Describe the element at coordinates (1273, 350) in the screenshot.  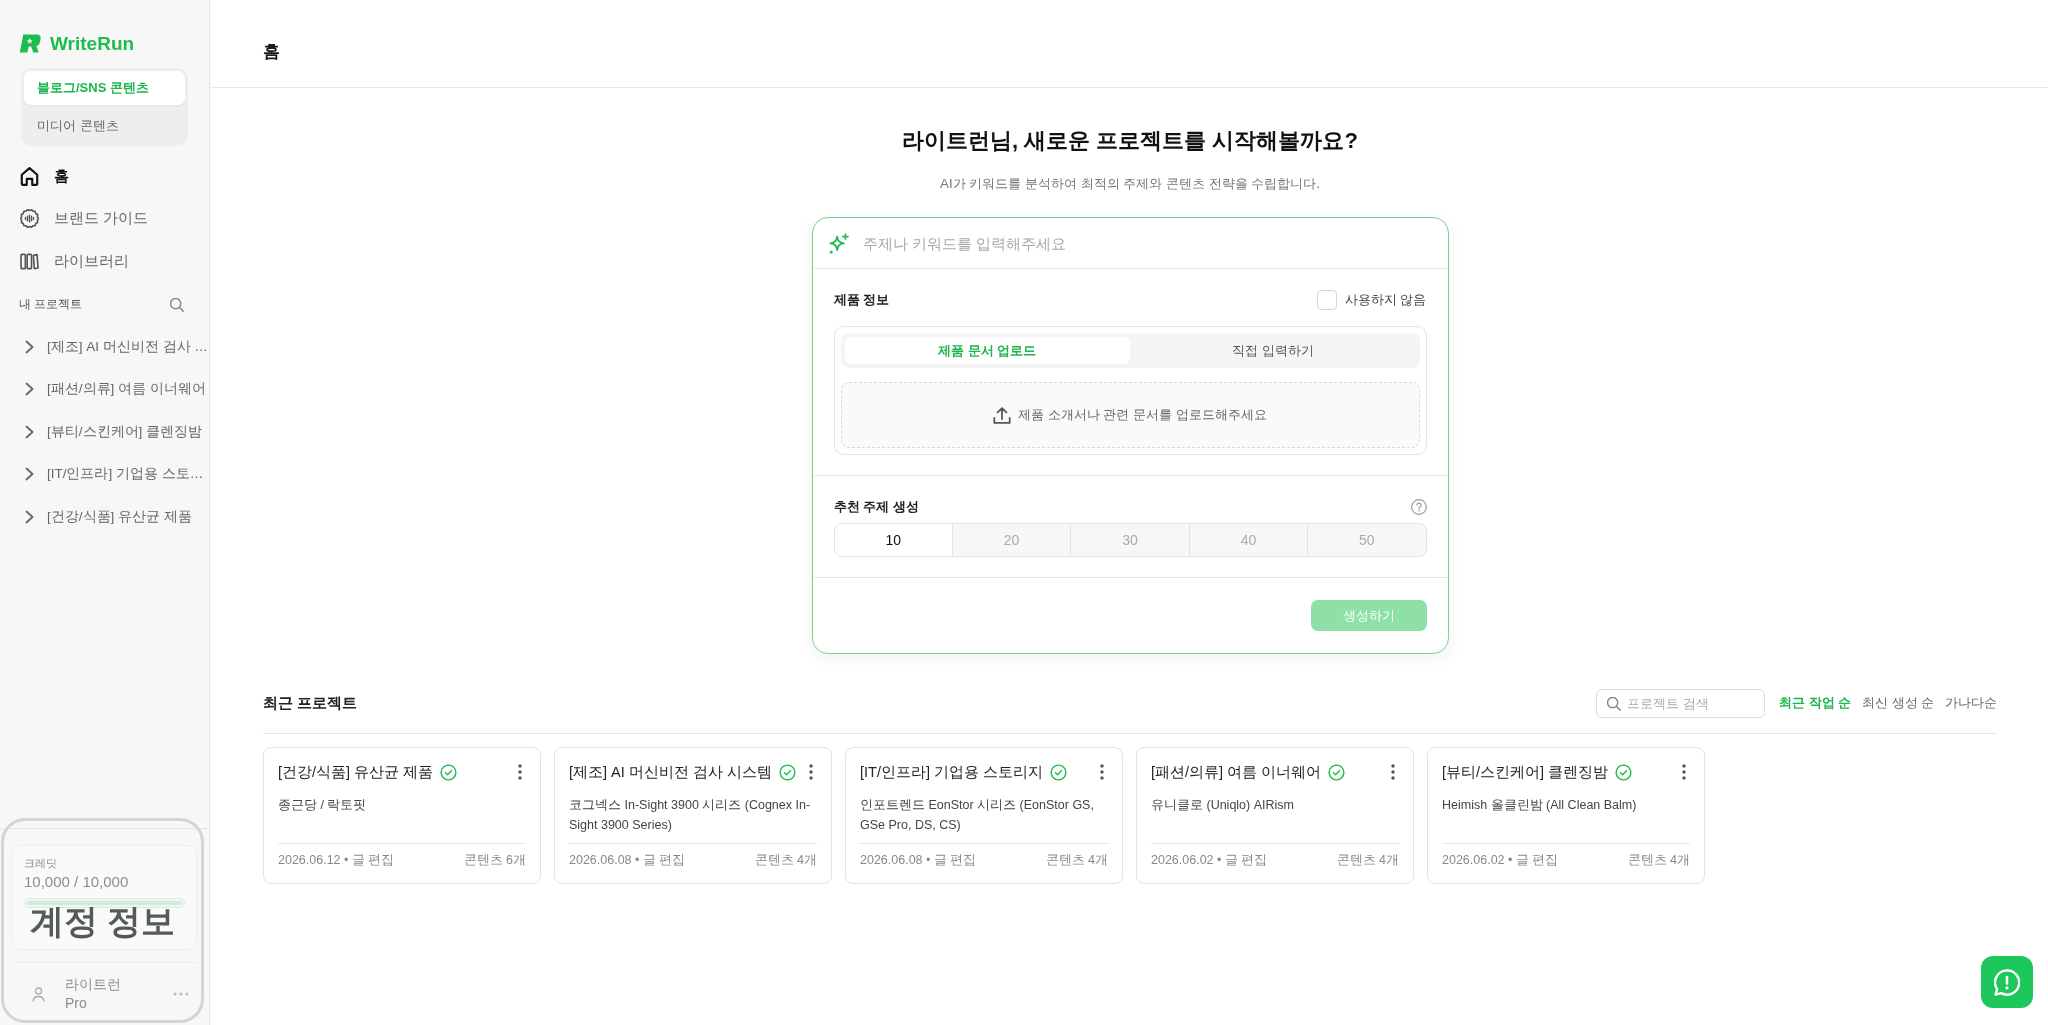
I see `tab: 직접 입력하기` at that location.